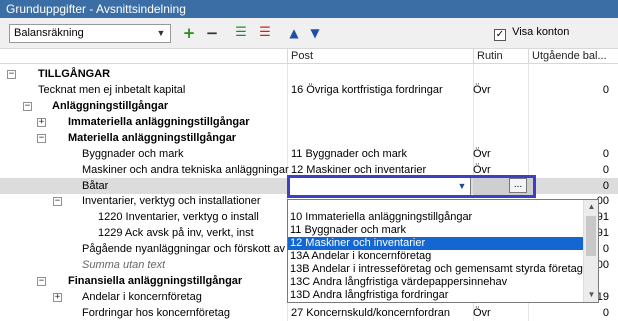  What do you see at coordinates (349, 154) in the screenshot?
I see `row-post: 11 Byggnader och mark` at bounding box center [349, 154].